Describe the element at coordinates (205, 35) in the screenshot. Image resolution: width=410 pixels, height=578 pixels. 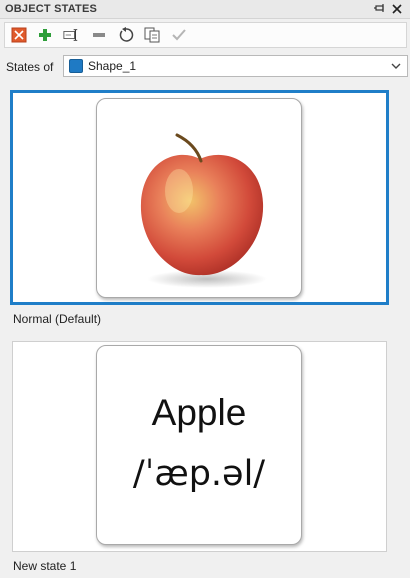
I see `states-toolbar` at that location.